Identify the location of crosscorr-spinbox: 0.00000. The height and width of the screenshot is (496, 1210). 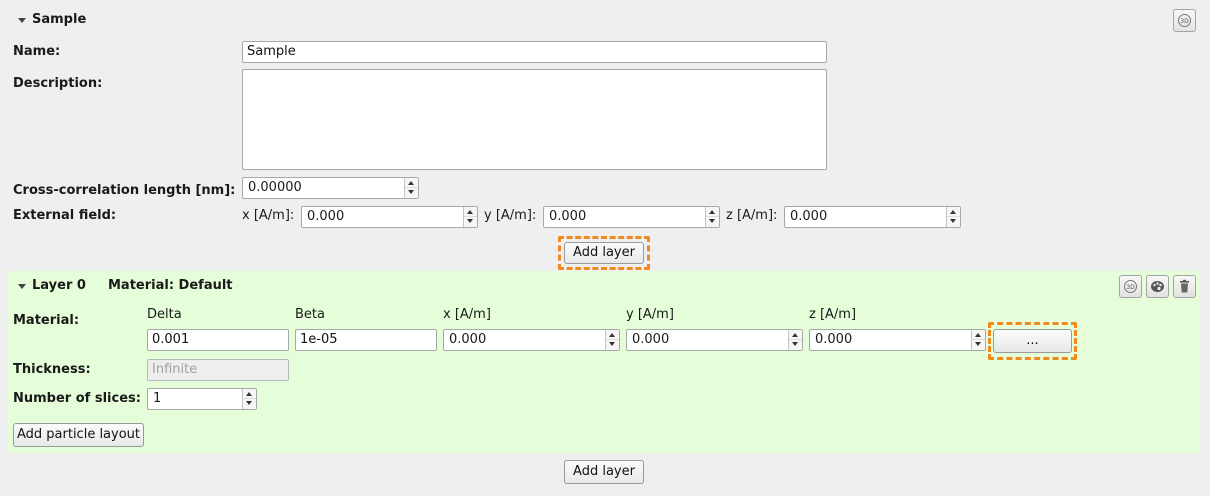
(330, 188).